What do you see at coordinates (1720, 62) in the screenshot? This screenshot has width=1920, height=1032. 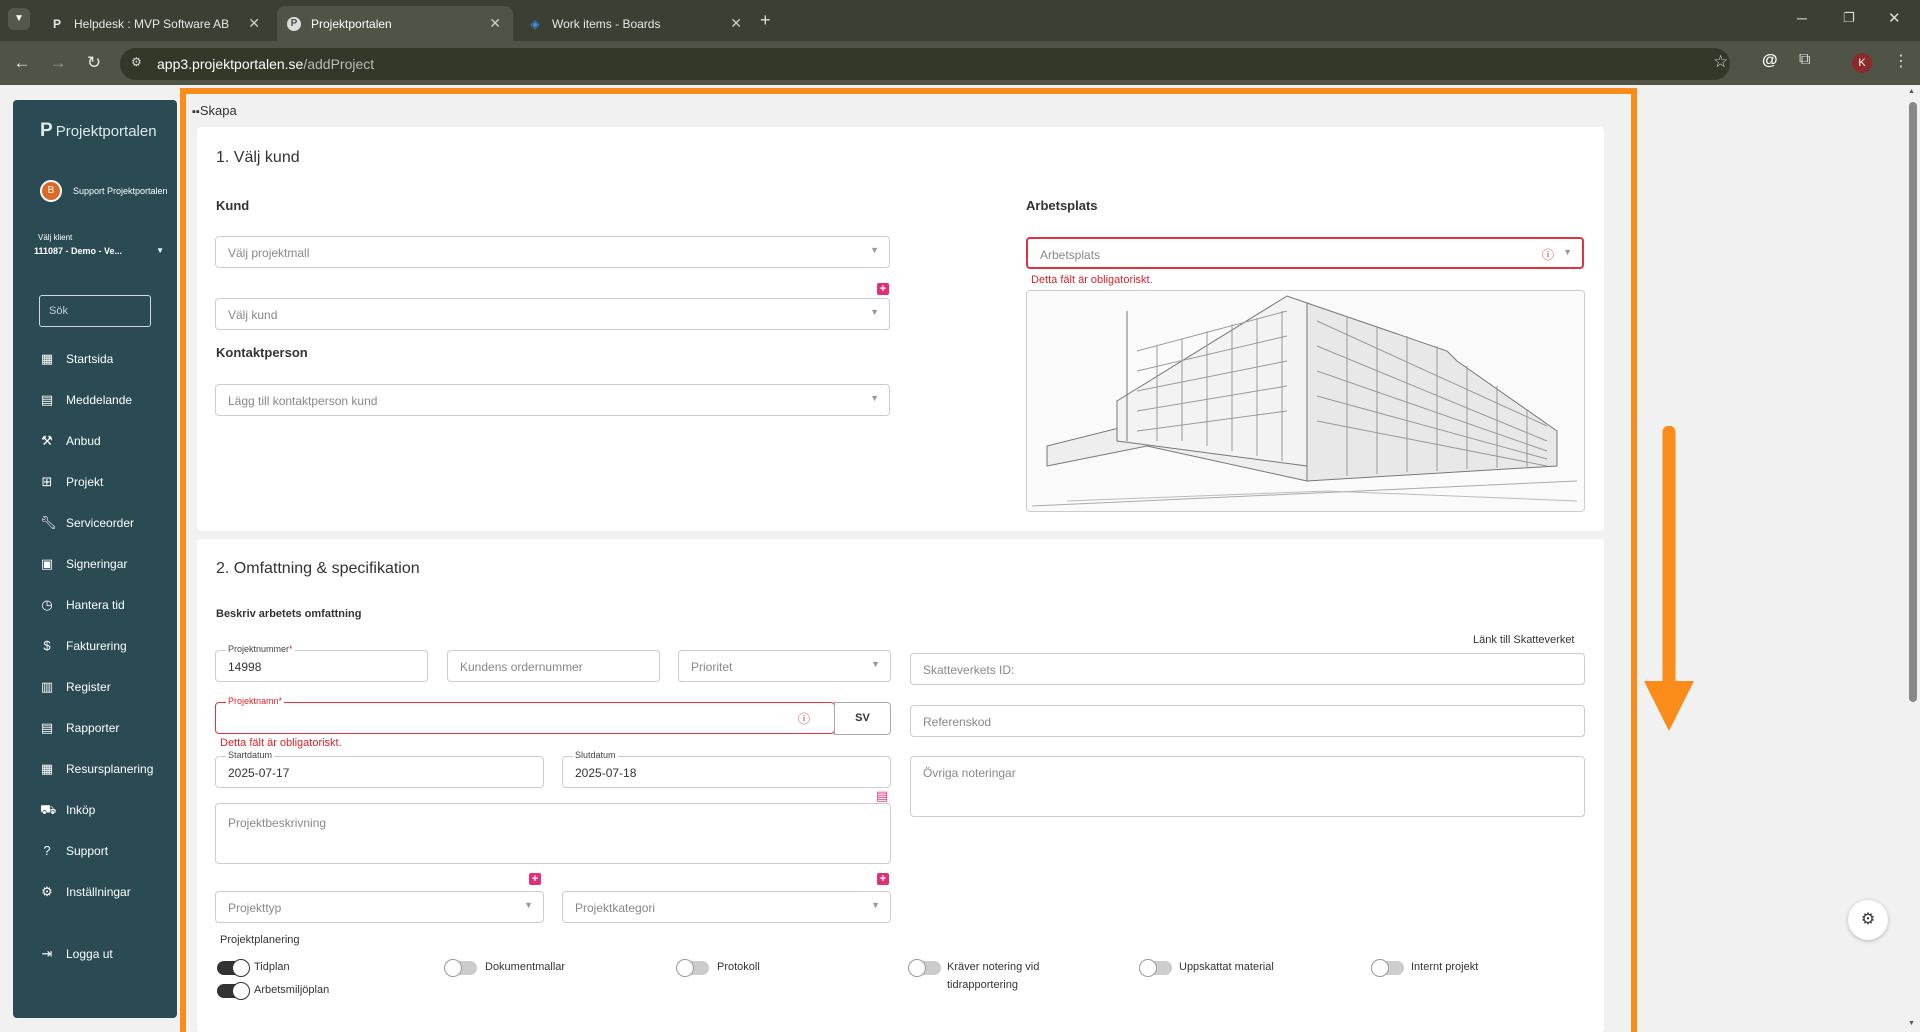 I see `bookmark-star-icon: ☆` at bounding box center [1720, 62].